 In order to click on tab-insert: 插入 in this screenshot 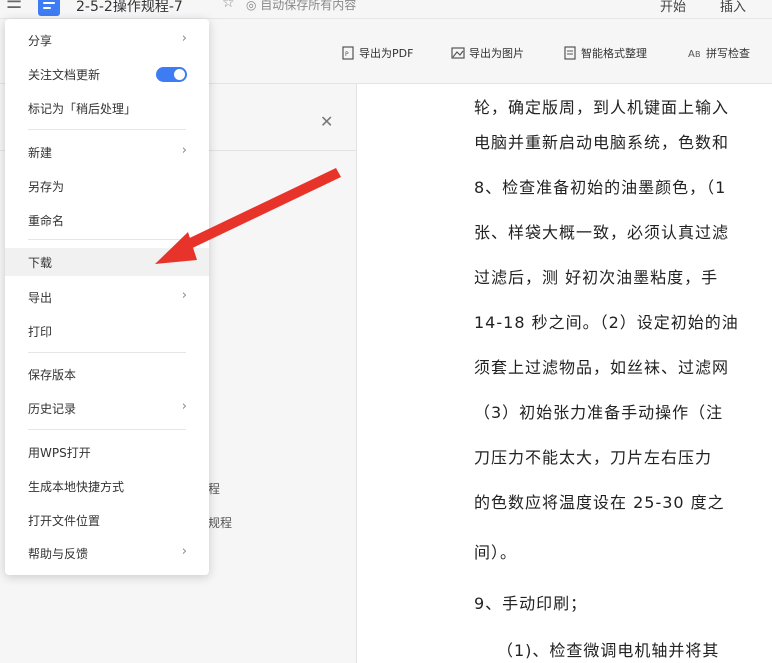, I will do `click(733, 7)`.